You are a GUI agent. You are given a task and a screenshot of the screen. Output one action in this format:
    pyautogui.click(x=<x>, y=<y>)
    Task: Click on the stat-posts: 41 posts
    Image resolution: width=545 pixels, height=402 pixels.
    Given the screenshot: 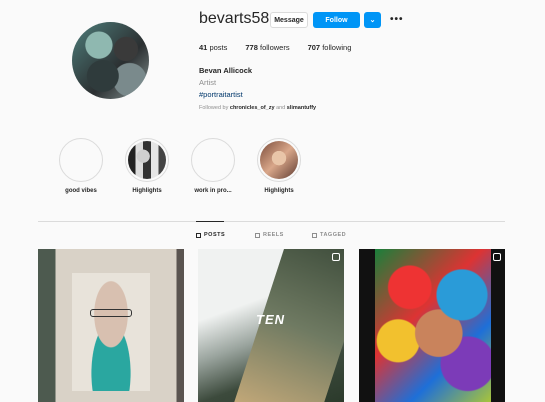 What is the action you would take?
    pyautogui.click(x=213, y=47)
    